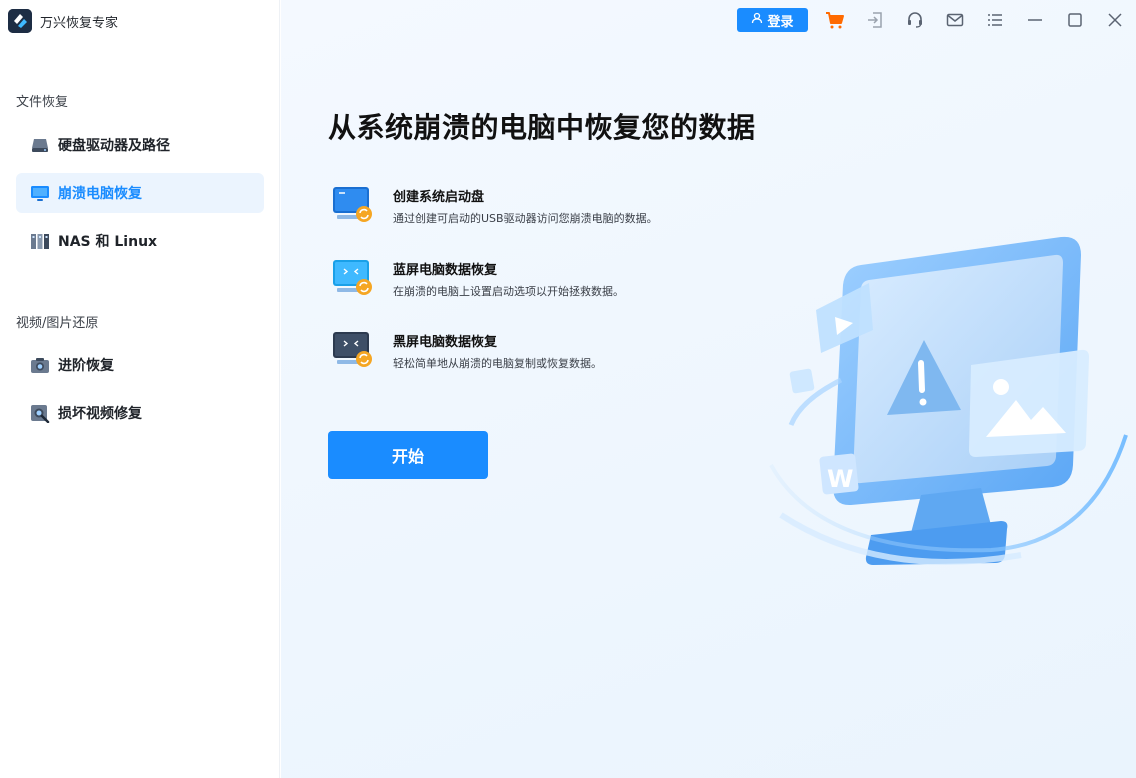 Image resolution: width=1136 pixels, height=778 pixels. What do you see at coordinates (353, 280) in the screenshot?
I see `blue-screen-icon` at bounding box center [353, 280].